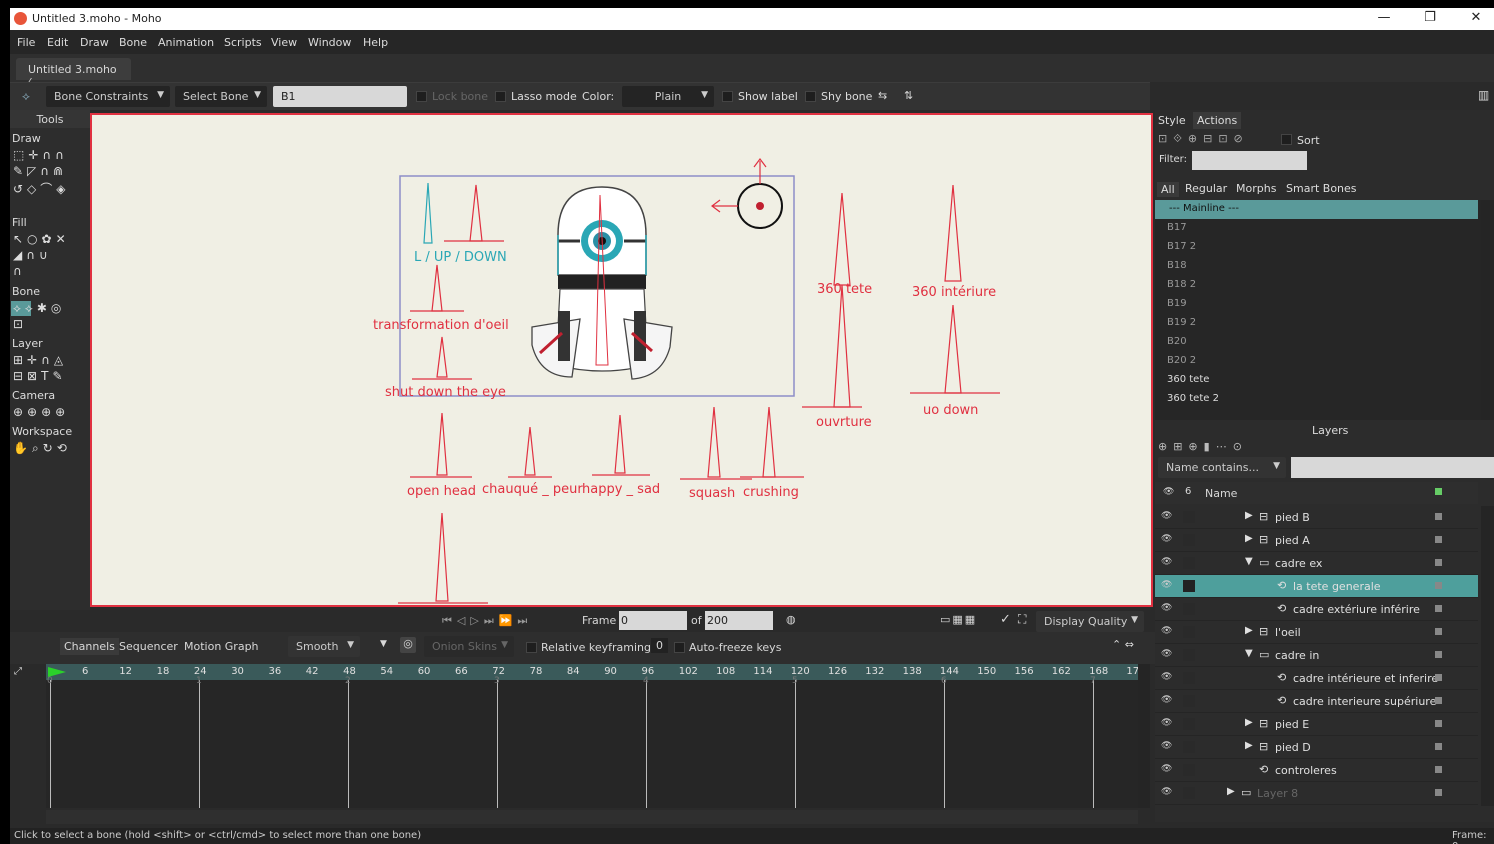 This screenshot has height=844, width=1494. Describe the element at coordinates (19, 271) in the screenshot. I see `fill-tools-row-3: ∩` at that location.